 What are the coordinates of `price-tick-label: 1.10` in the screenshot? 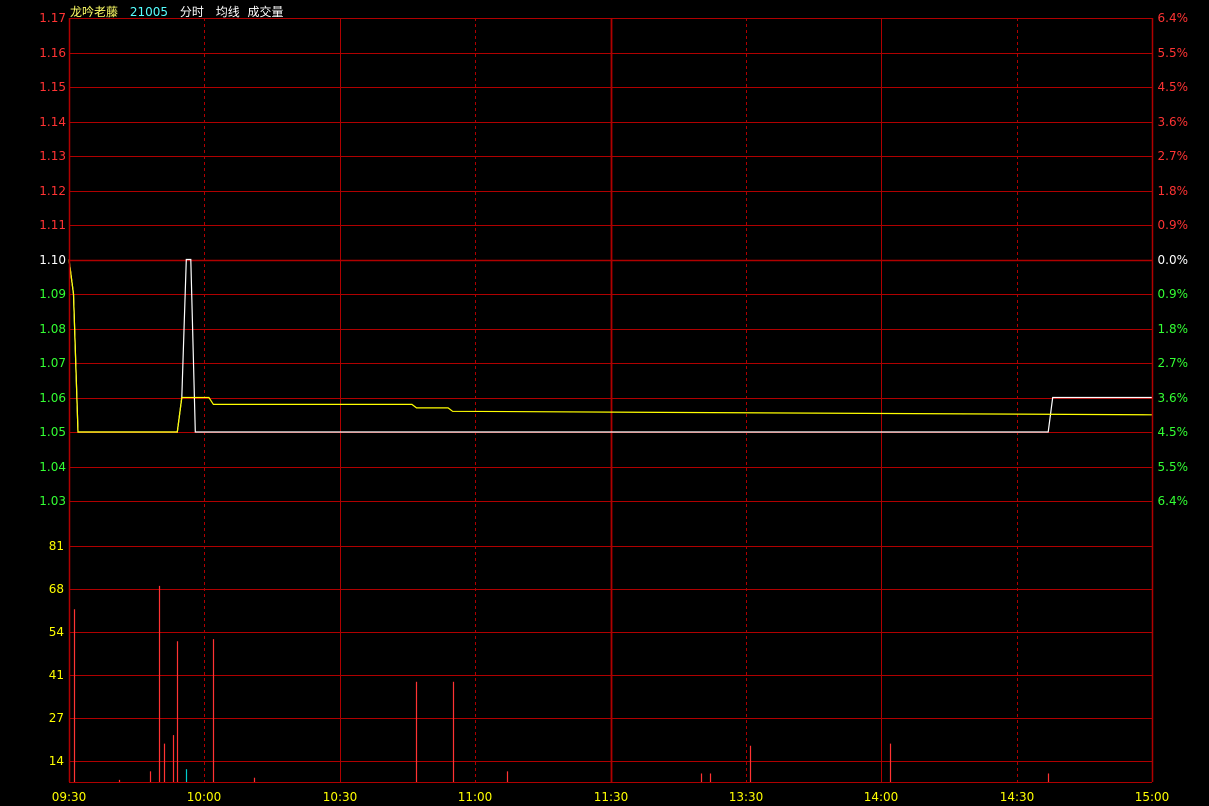 It's located at (52, 260).